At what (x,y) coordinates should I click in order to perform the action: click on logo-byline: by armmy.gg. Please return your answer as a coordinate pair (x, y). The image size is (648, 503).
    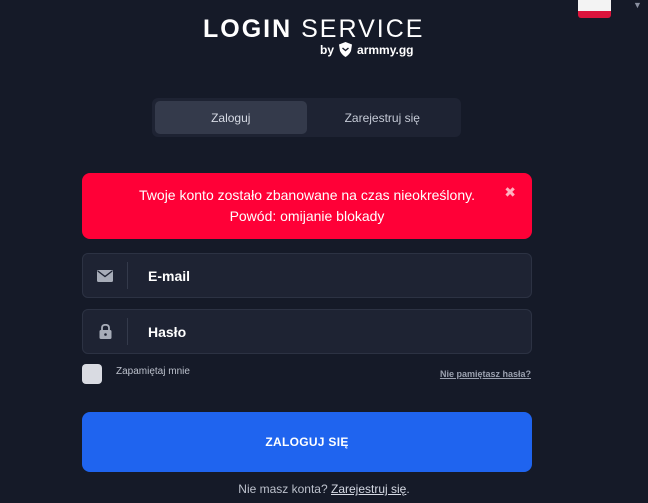
    Looking at the image, I should click on (366, 49).